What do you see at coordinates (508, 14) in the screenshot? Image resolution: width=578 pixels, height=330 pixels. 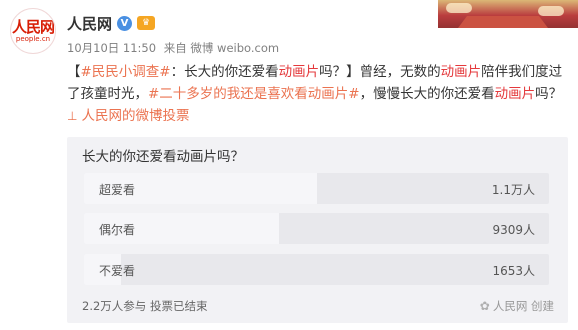 I see `header-banner` at bounding box center [508, 14].